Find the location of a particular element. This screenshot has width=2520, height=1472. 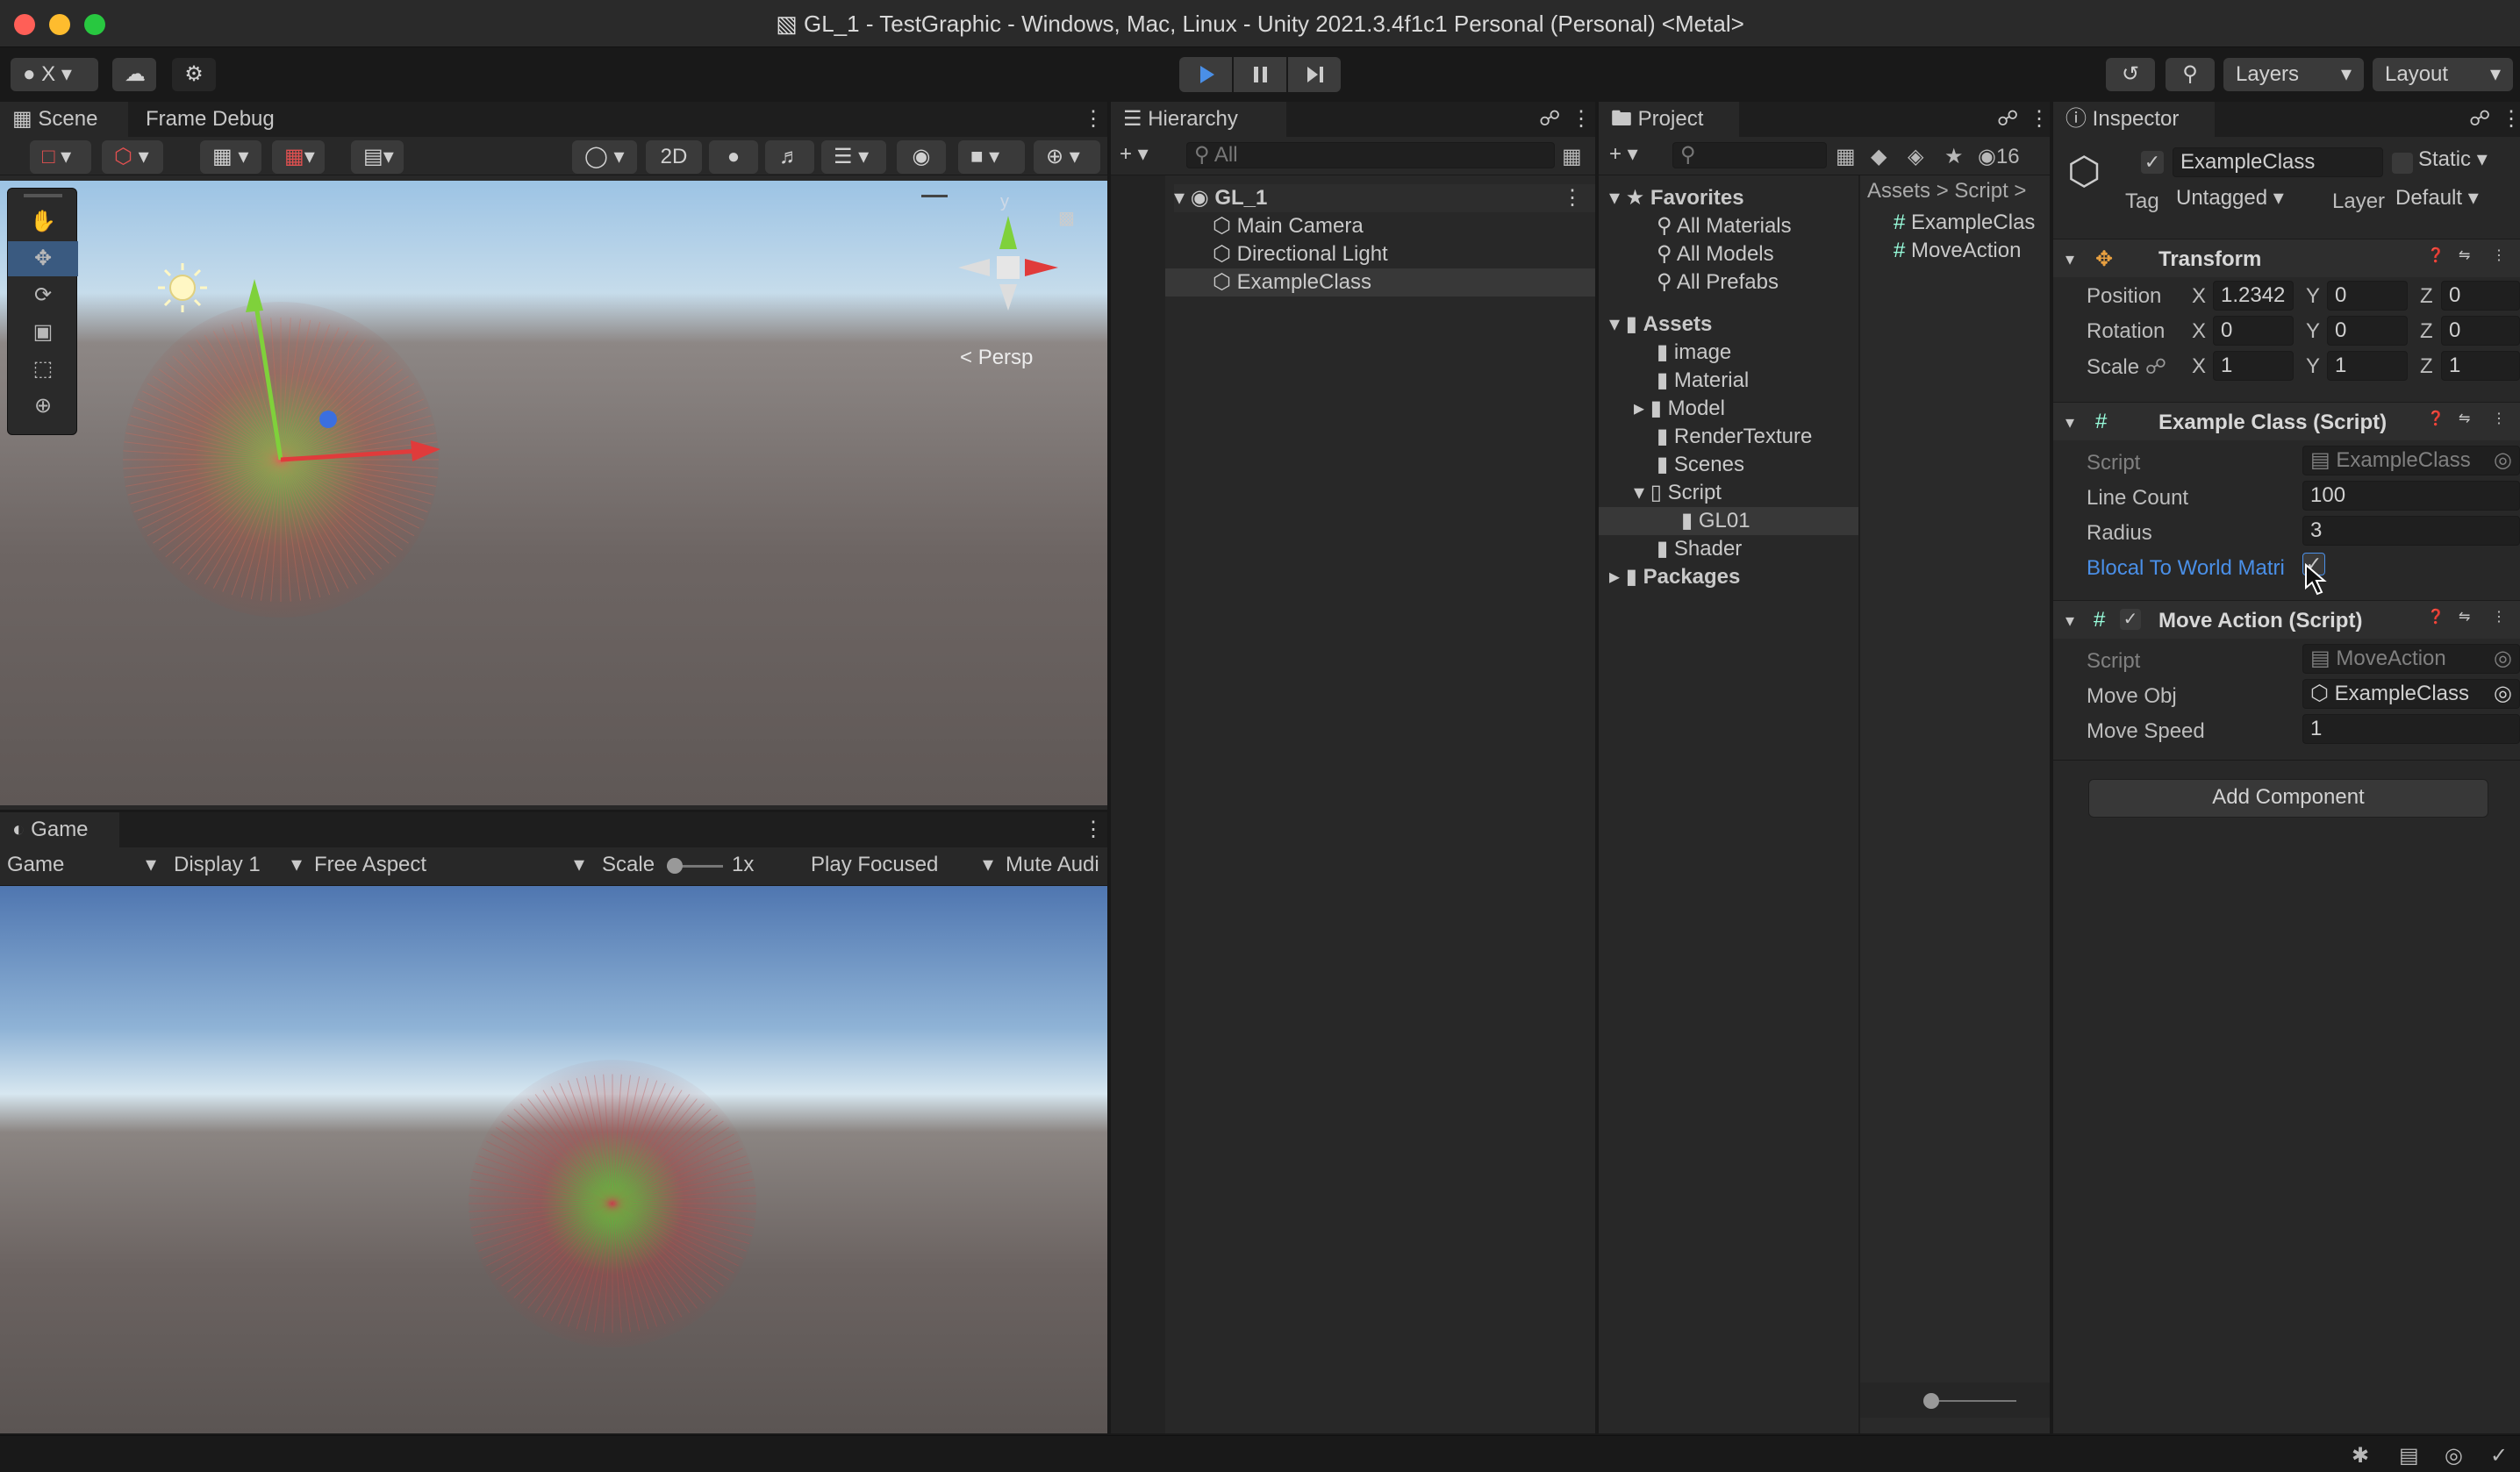

project-add-button: + ▾ is located at coordinates (1633, 154).